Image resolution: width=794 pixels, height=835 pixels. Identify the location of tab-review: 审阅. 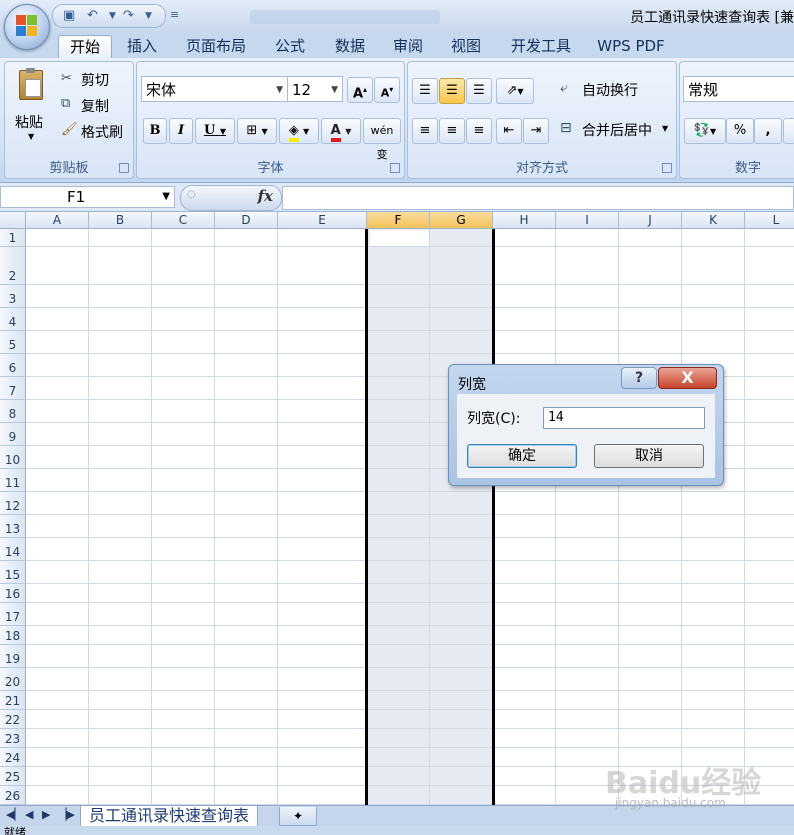
(408, 46).